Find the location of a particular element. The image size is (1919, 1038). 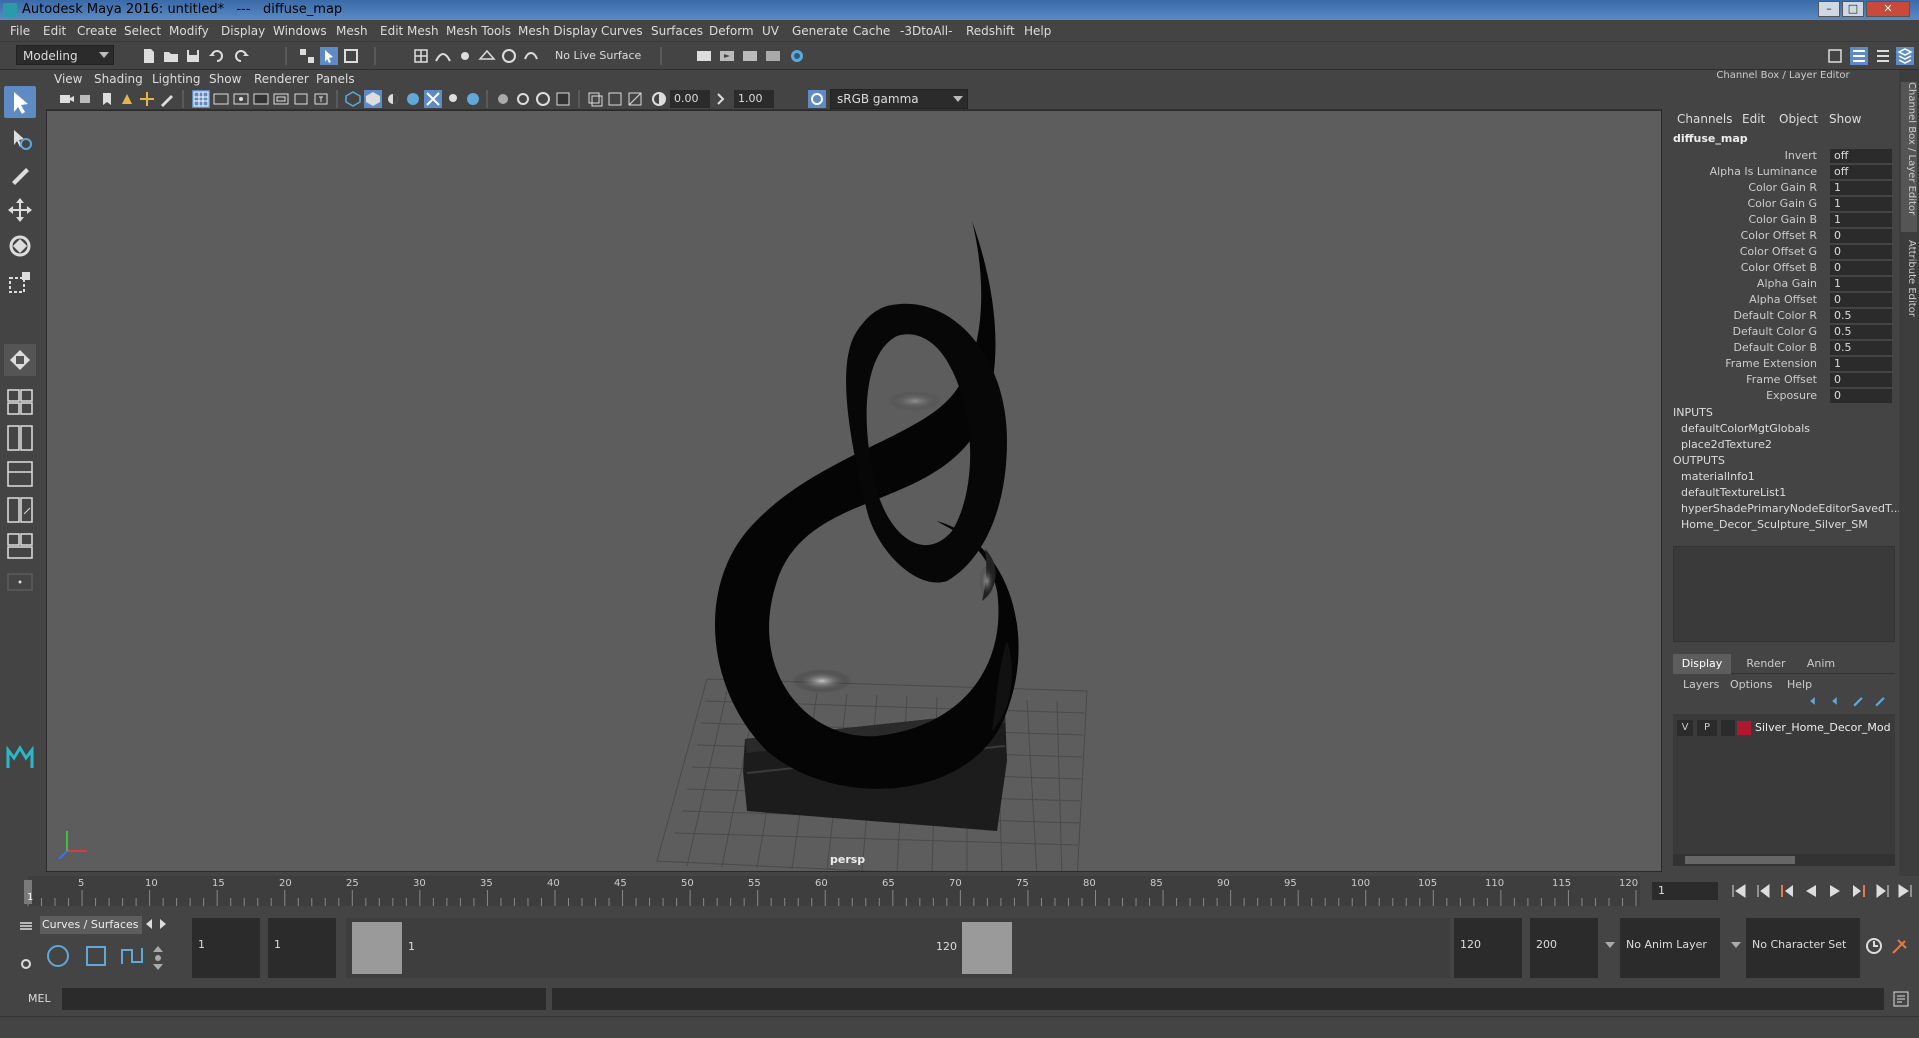

select-object-icon is located at coordinates (329, 56).